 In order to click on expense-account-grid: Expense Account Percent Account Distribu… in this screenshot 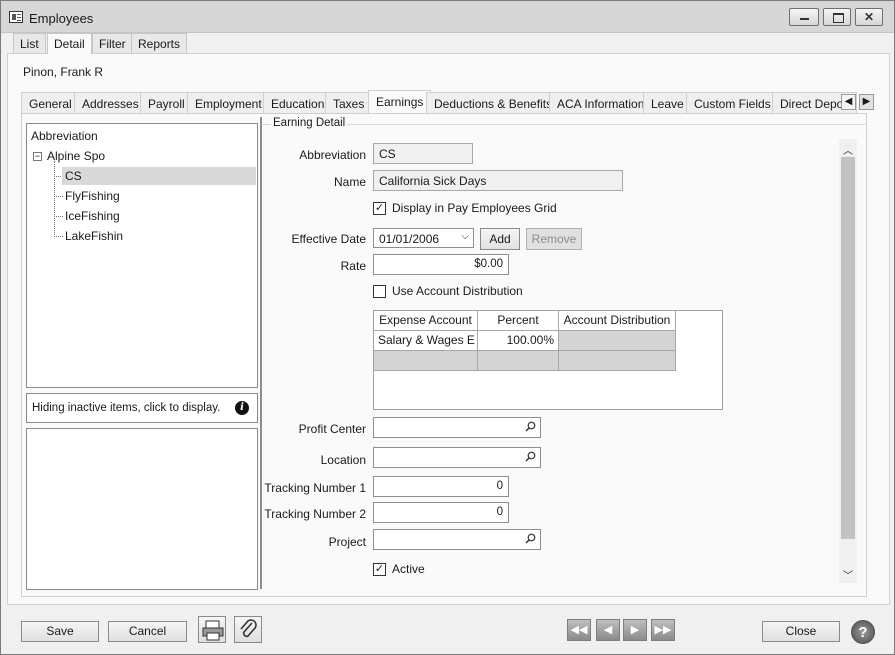, I will do `click(548, 360)`.